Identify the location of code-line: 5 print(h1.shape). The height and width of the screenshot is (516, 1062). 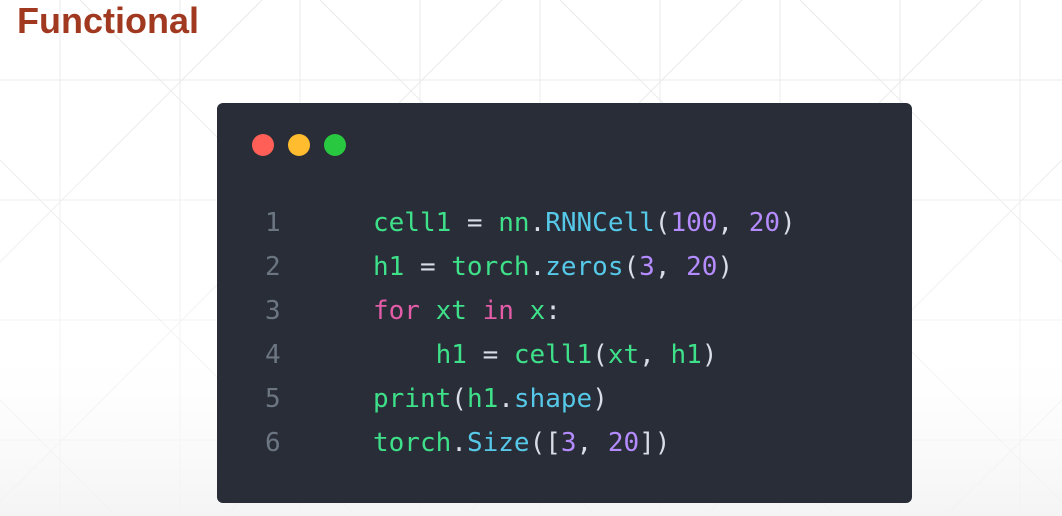
(564, 399).